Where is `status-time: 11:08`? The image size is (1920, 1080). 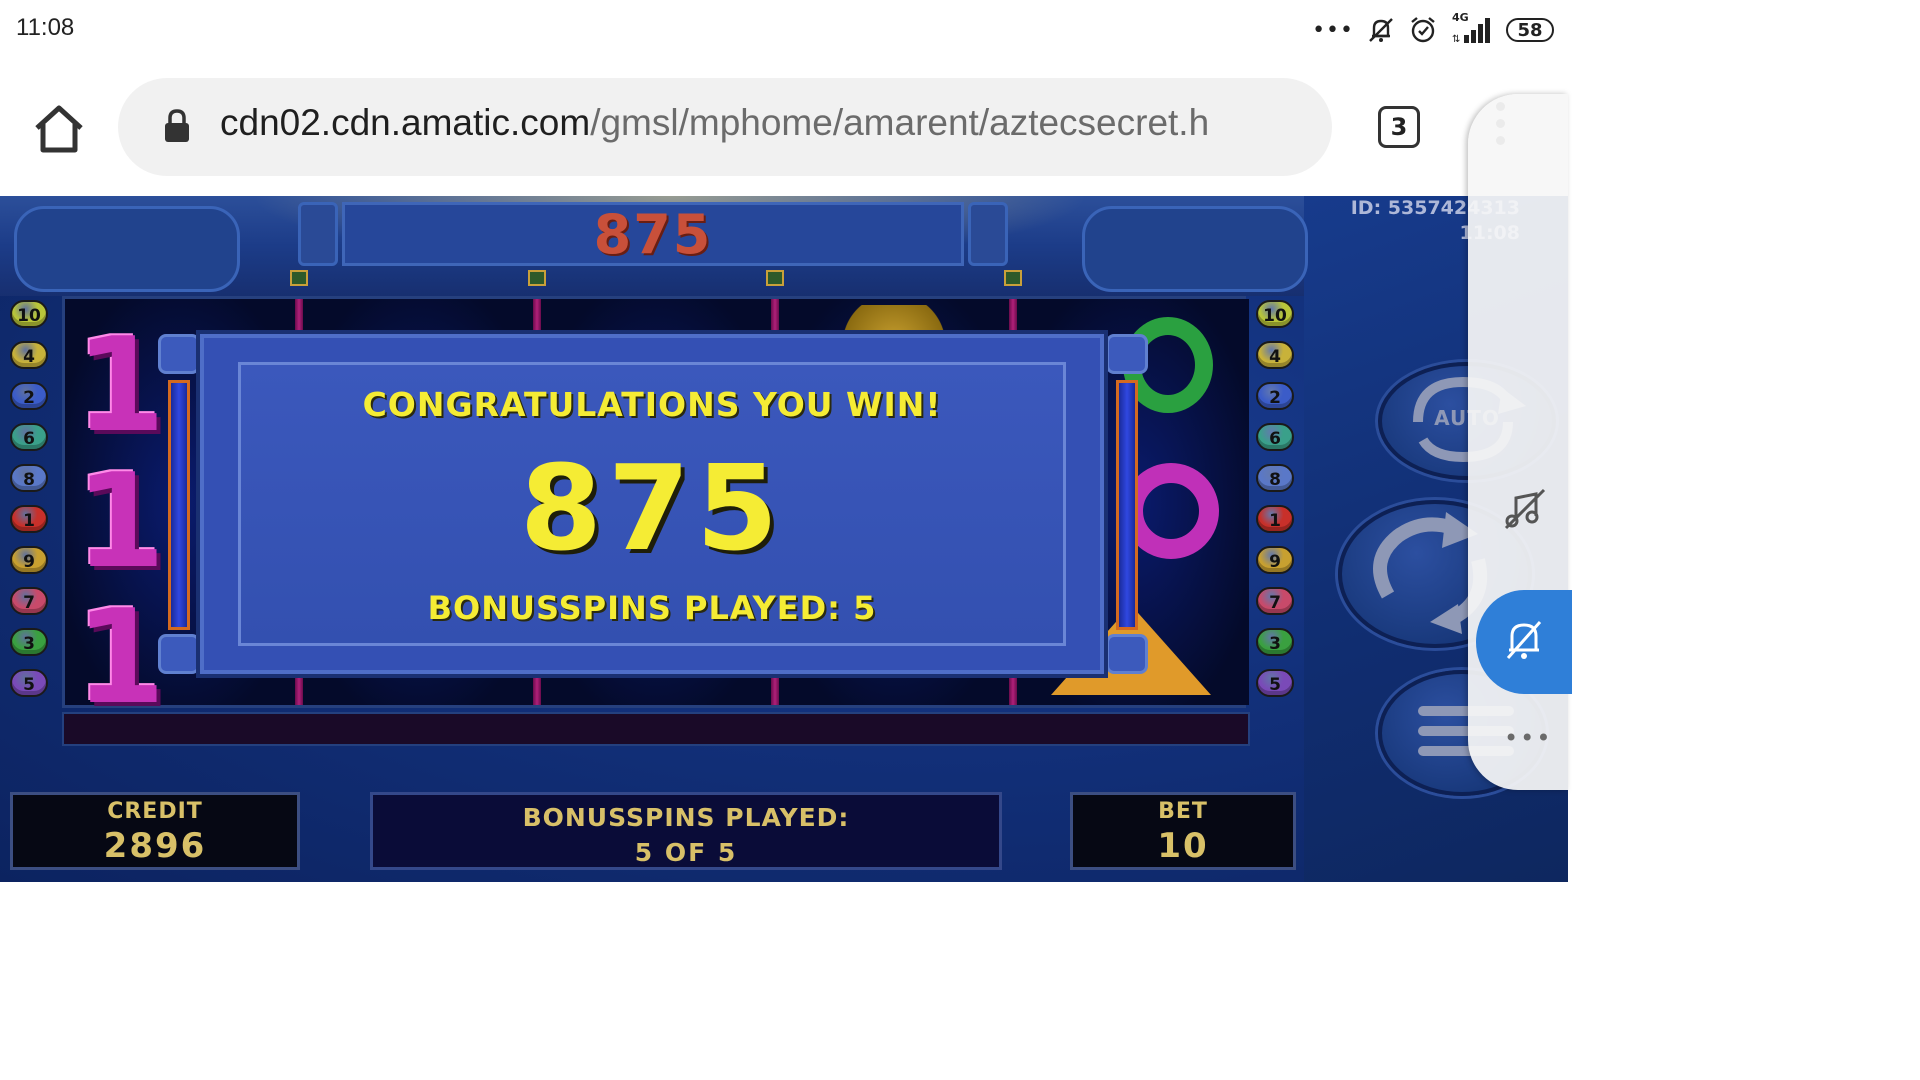
status-time: 11:08 is located at coordinates (45, 27).